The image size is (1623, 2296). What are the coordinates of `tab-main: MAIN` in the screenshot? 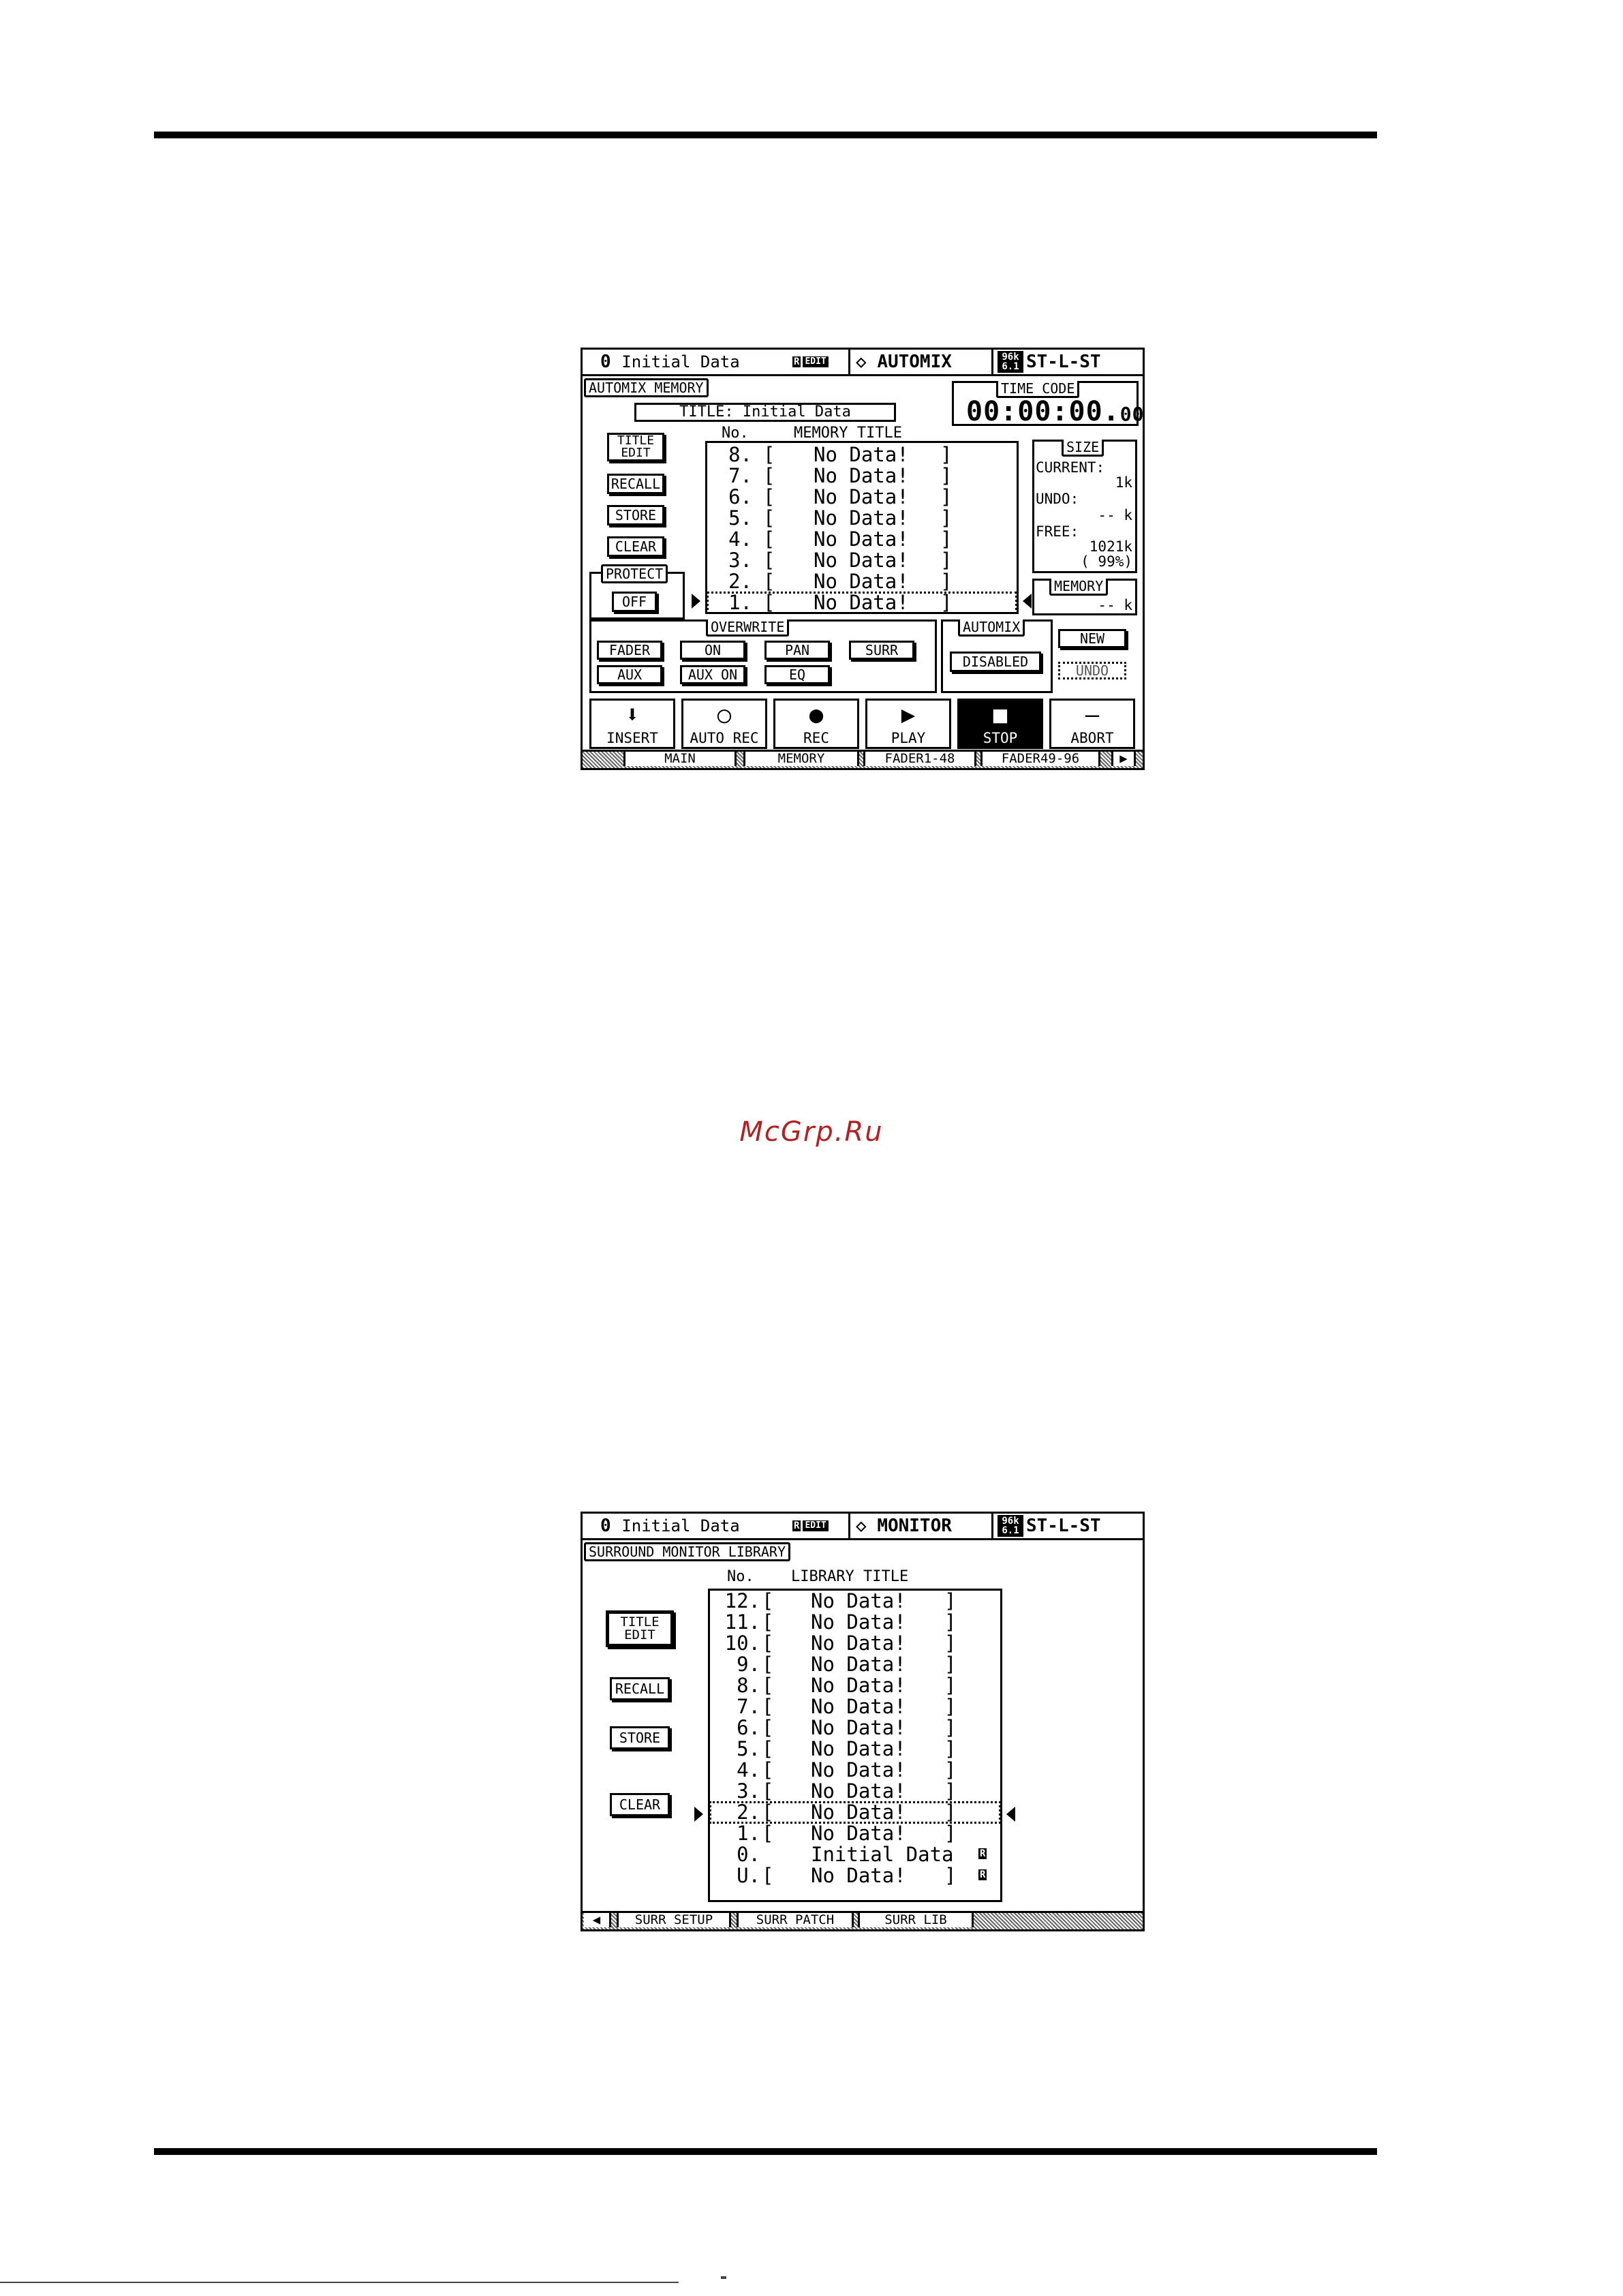 It's located at (680, 759).